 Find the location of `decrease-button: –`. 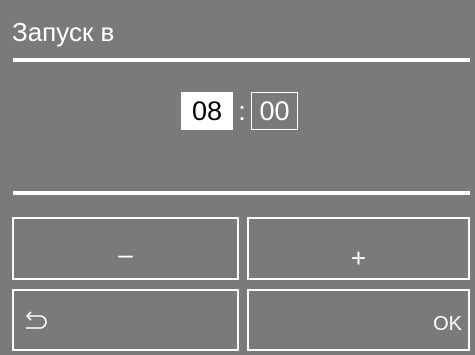

decrease-button: – is located at coordinates (125, 248).